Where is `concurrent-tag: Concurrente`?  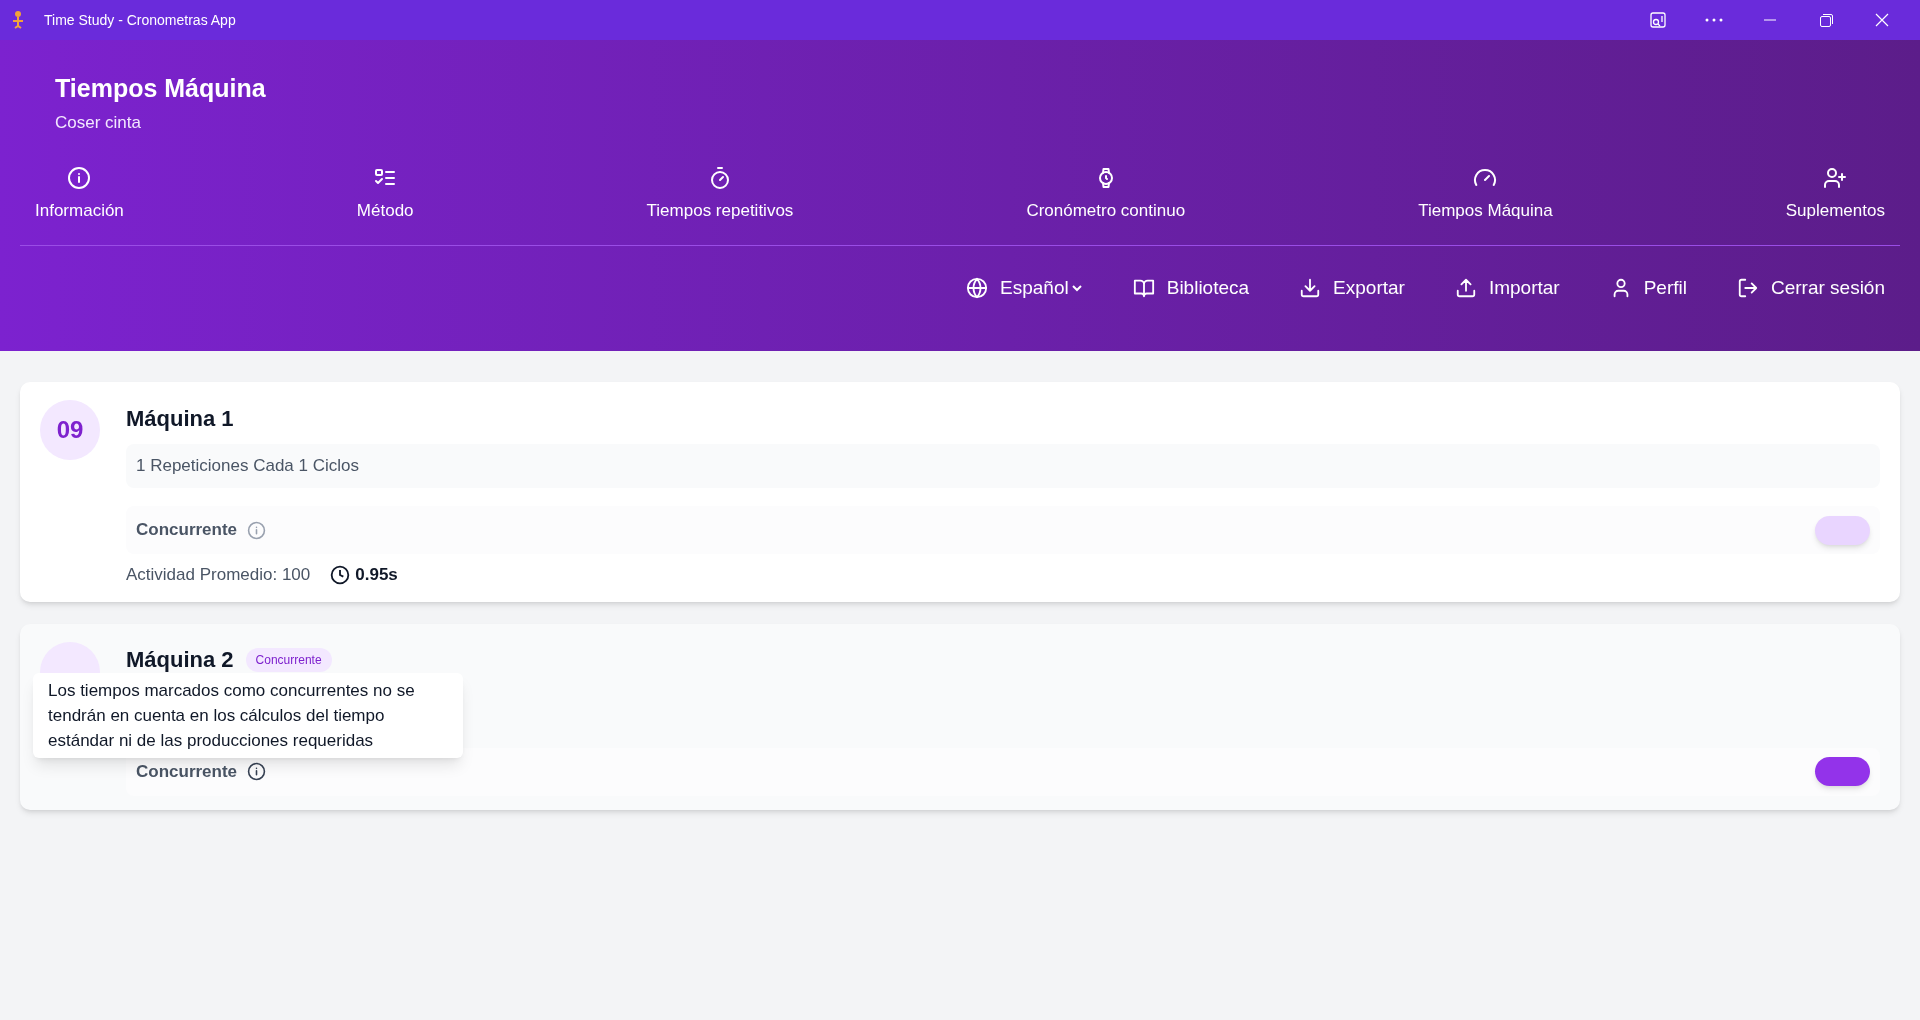 concurrent-tag: Concurrente is located at coordinates (288, 659).